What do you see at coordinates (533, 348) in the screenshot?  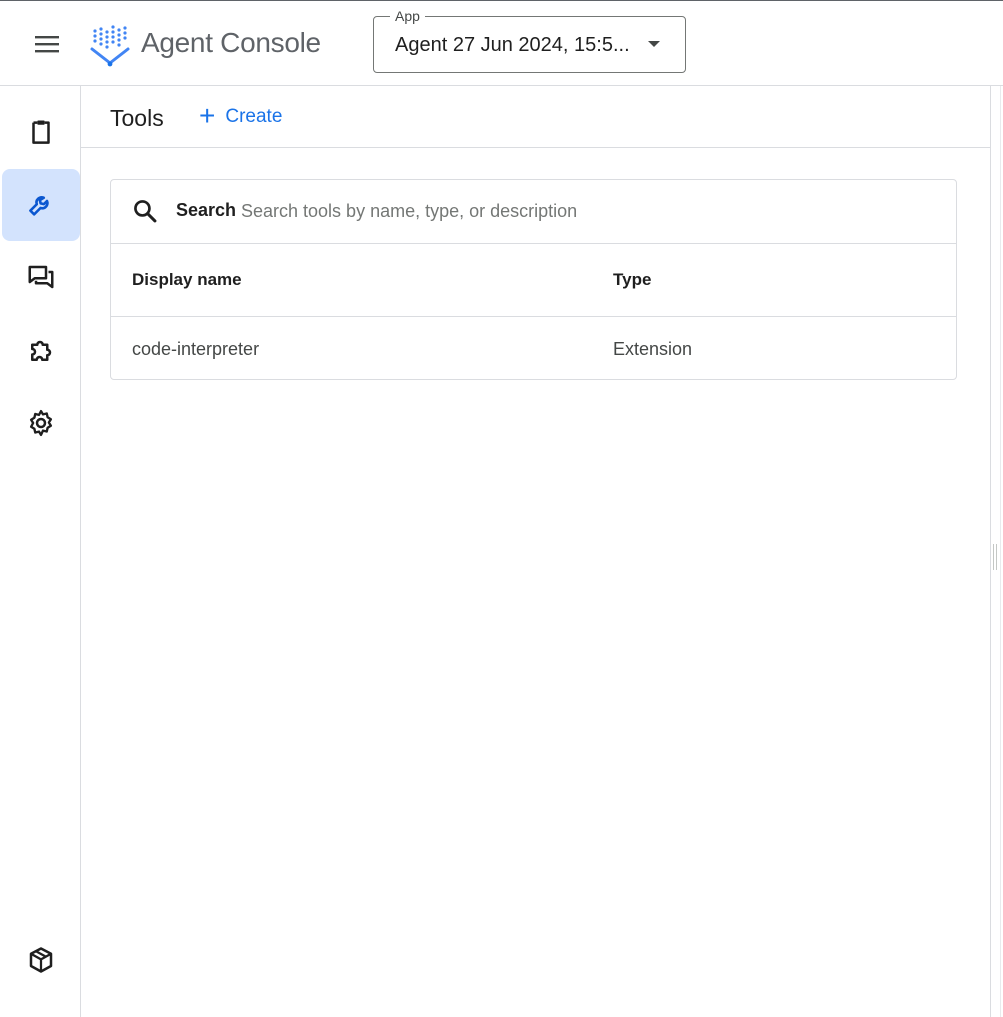 I see `table-row: code-interpreter Extension` at bounding box center [533, 348].